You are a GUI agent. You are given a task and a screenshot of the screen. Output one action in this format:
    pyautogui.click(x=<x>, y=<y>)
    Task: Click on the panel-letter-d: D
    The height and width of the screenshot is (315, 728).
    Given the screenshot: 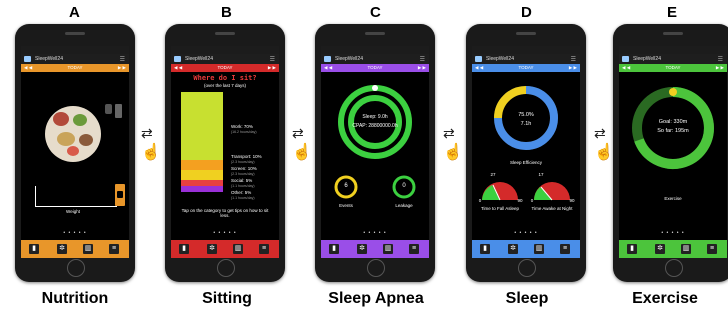 What is the action you would take?
    pyautogui.click(x=526, y=12)
    